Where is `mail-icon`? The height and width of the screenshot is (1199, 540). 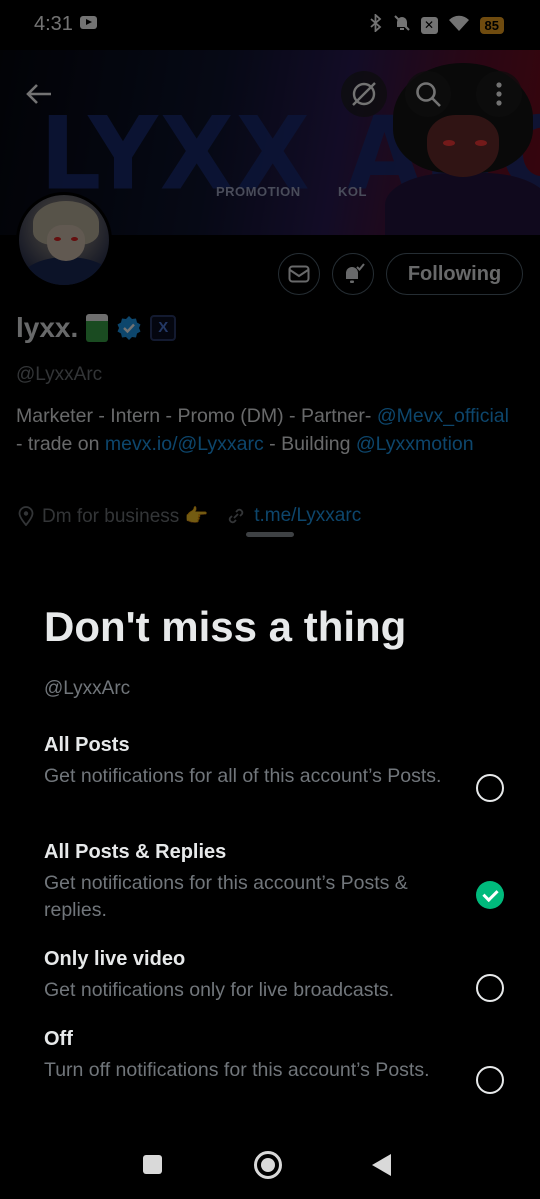
mail-icon is located at coordinates (299, 274).